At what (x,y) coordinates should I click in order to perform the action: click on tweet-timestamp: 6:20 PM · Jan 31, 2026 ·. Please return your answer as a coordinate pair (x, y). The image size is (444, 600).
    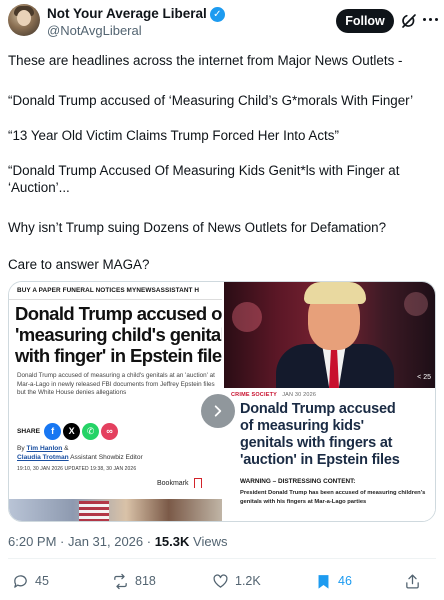
    Looking at the image, I should click on (81, 541).